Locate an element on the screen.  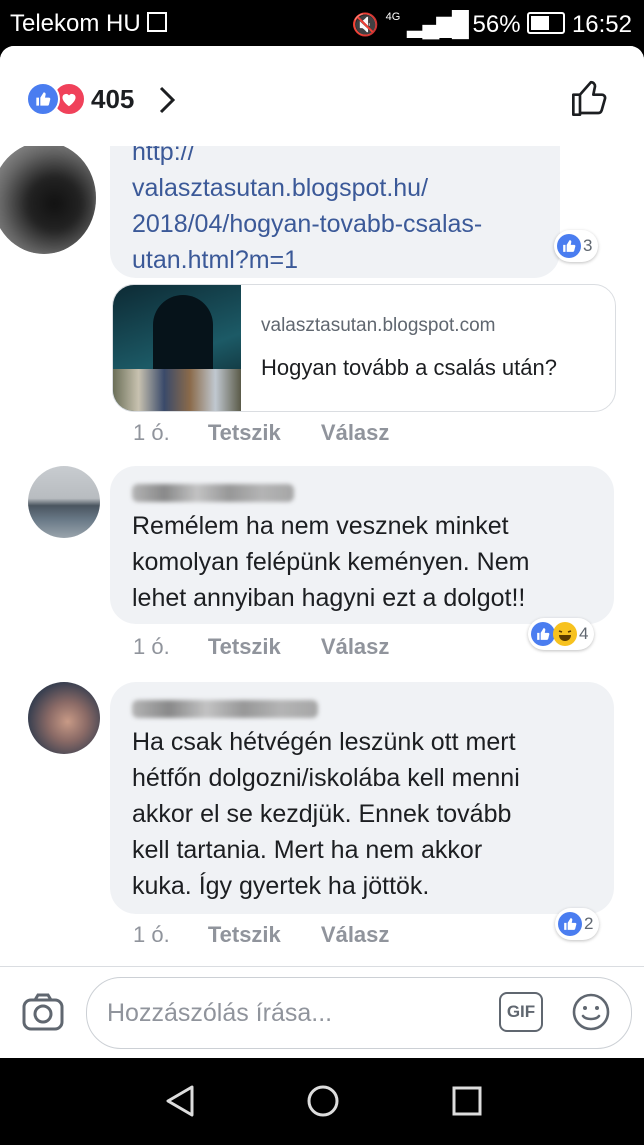
recents-icon is located at coordinates (467, 1101).